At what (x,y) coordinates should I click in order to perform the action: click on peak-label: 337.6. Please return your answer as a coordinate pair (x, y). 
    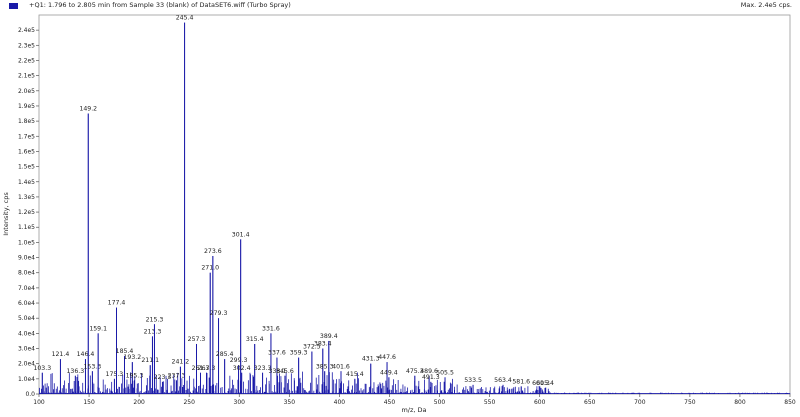
    Looking at the image, I should click on (277, 353).